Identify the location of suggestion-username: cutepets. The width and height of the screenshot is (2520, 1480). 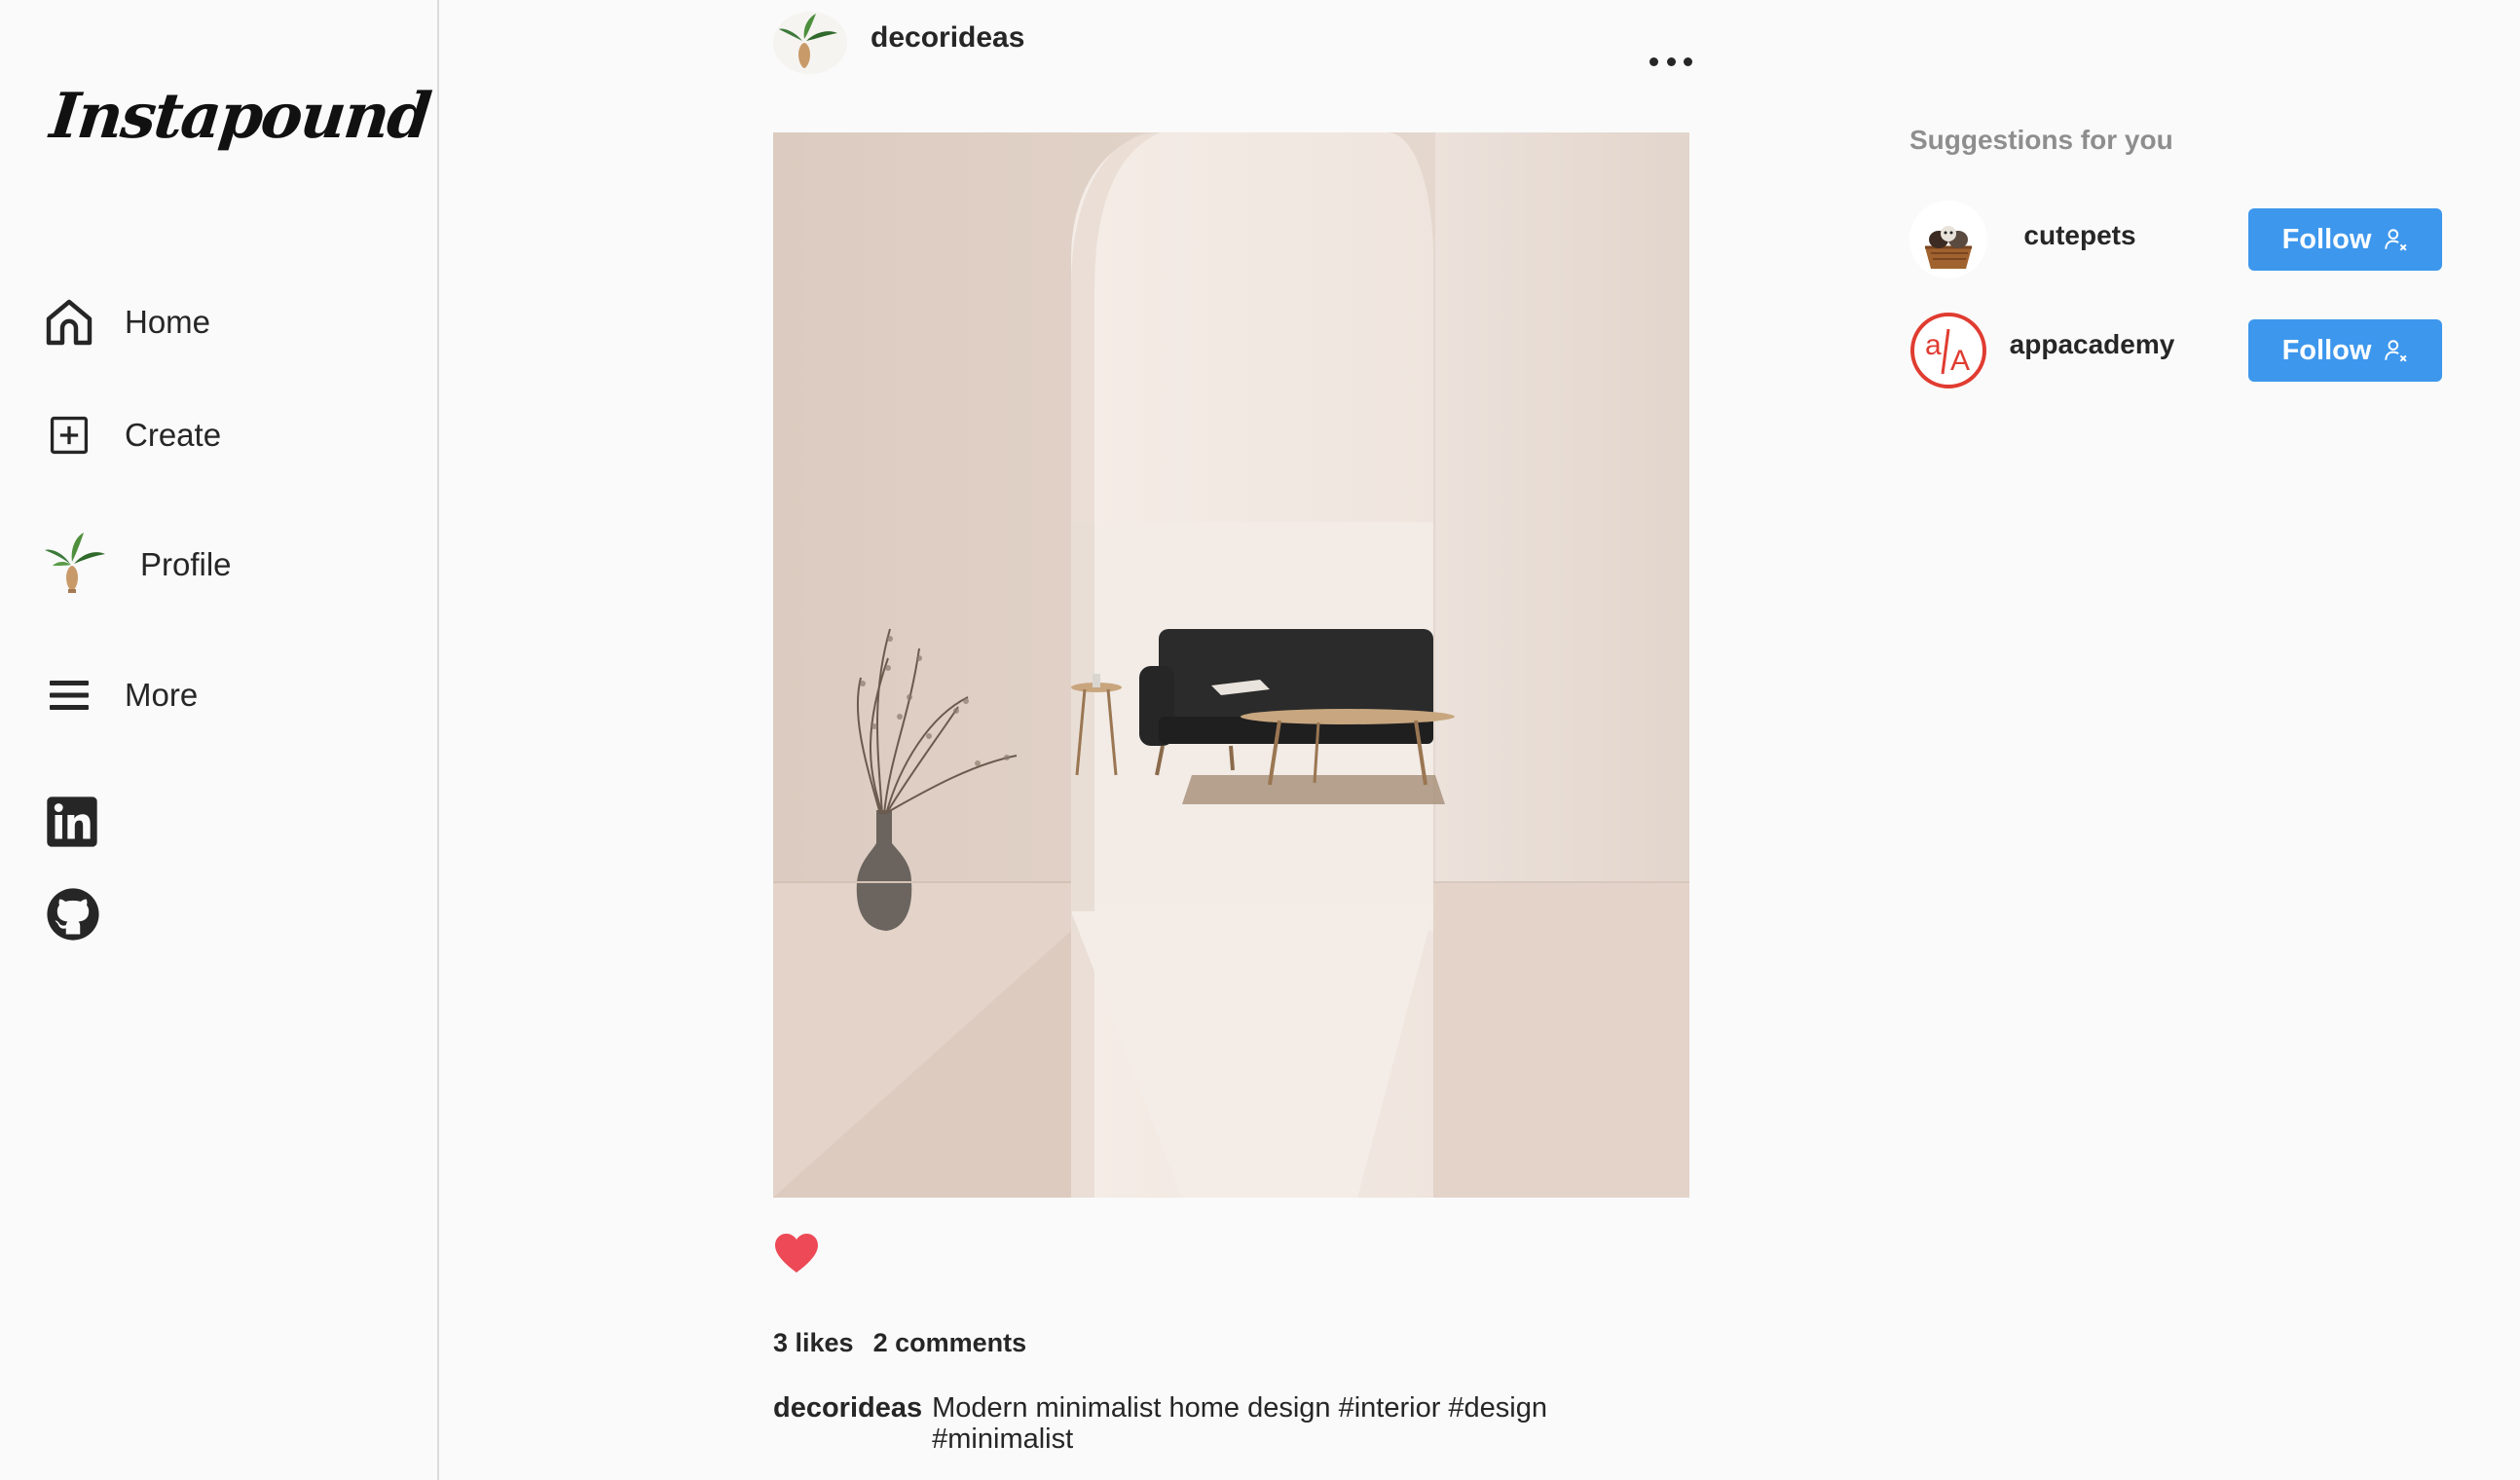
(2080, 235).